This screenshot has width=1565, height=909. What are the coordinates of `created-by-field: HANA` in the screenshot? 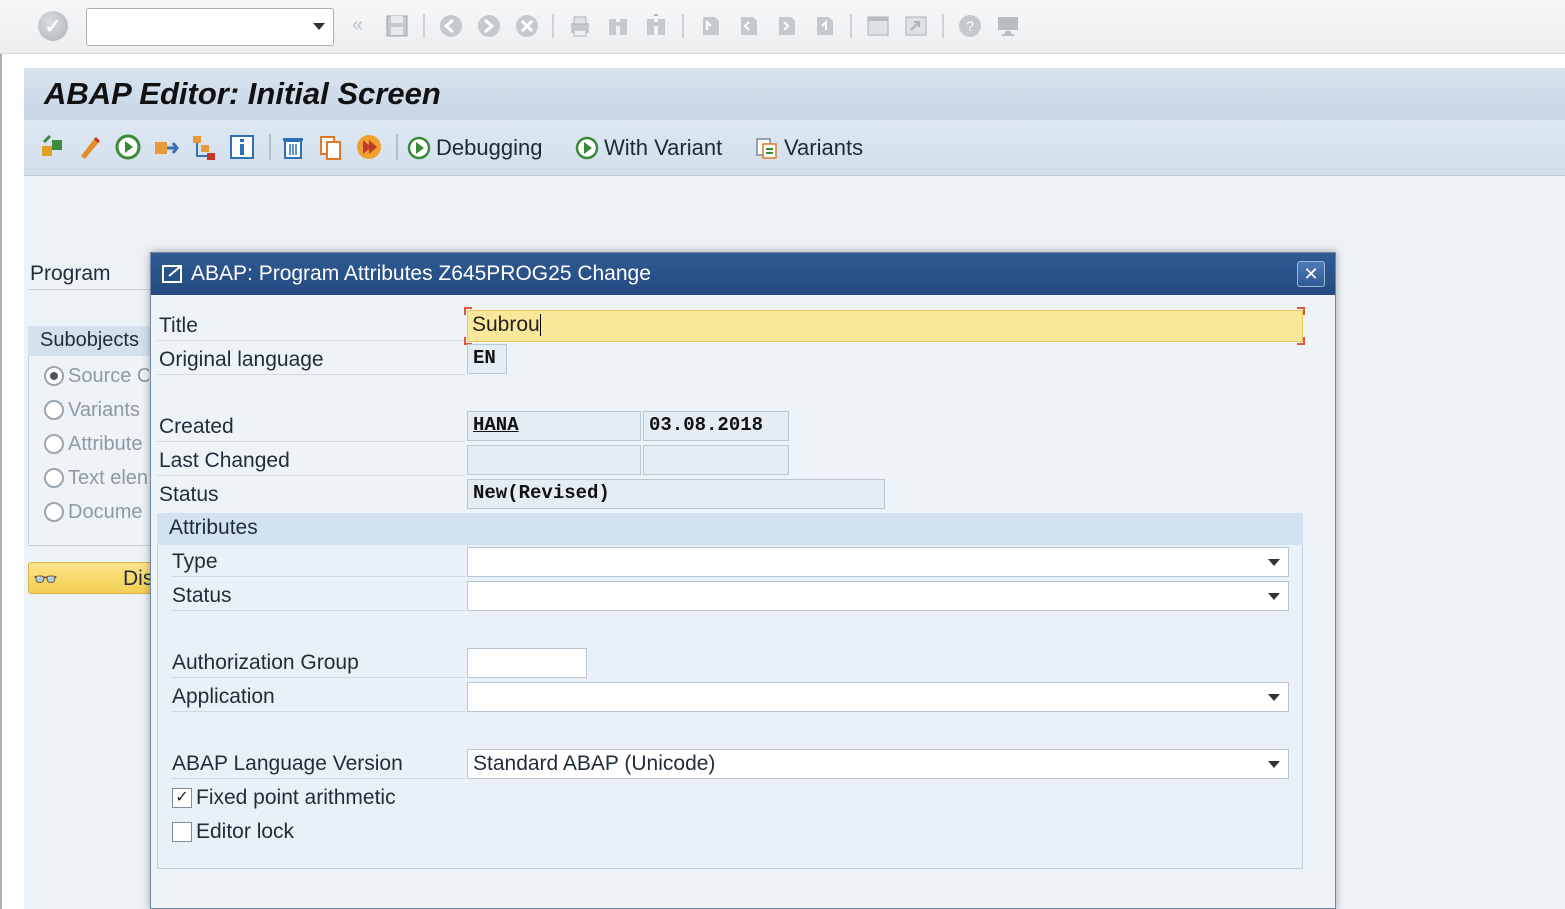 It's located at (554, 426).